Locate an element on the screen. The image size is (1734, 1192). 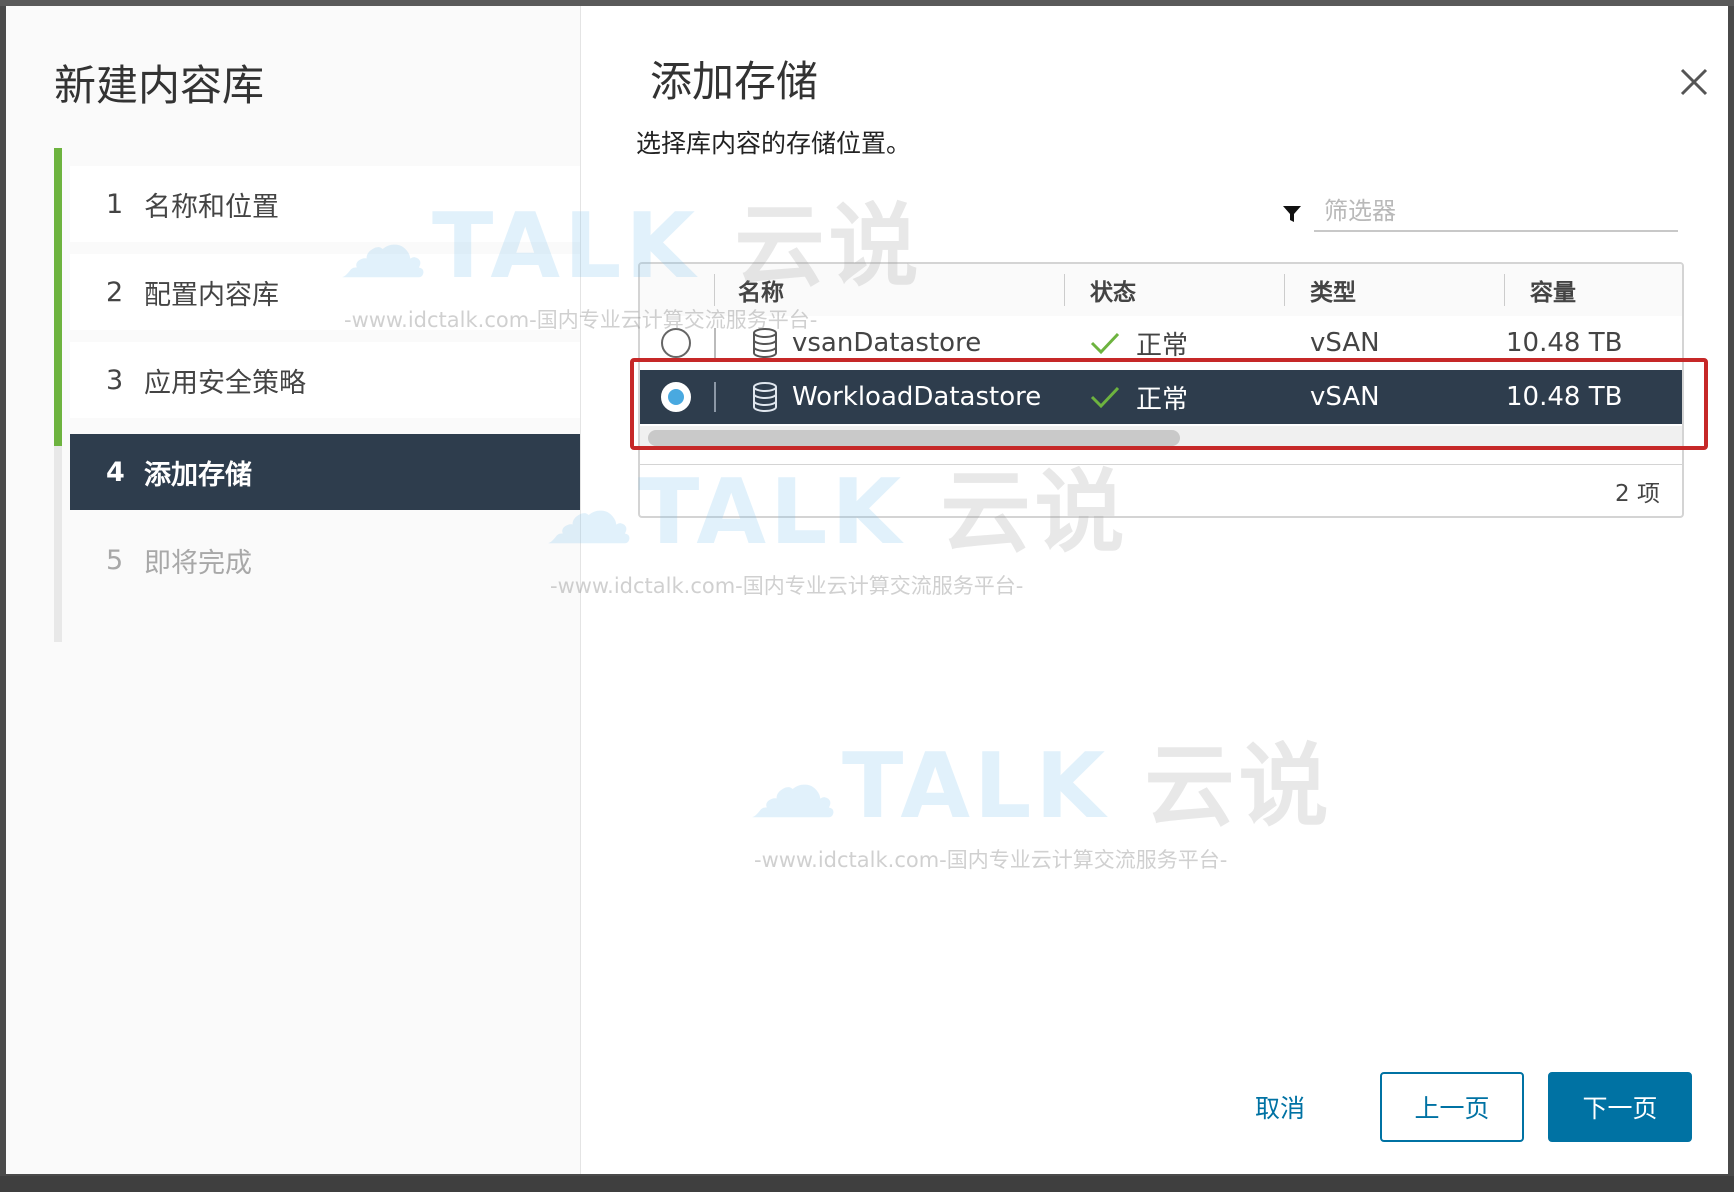
close-icon is located at coordinates (1694, 82).